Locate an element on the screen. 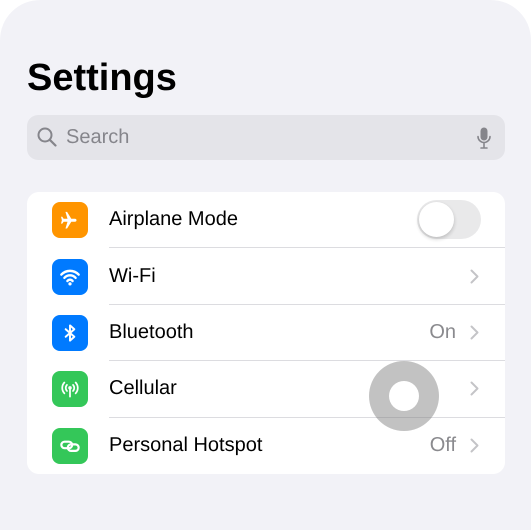  page-title: Settings is located at coordinates (102, 78).